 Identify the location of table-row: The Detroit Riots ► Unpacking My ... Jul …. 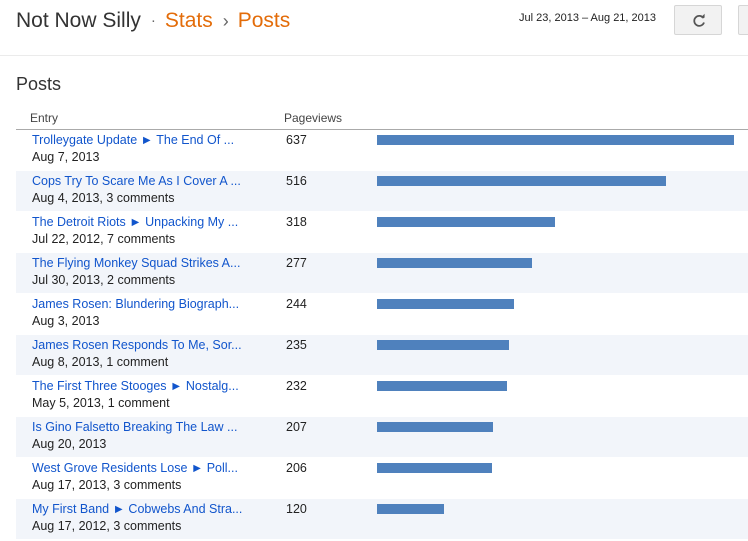
(382, 232).